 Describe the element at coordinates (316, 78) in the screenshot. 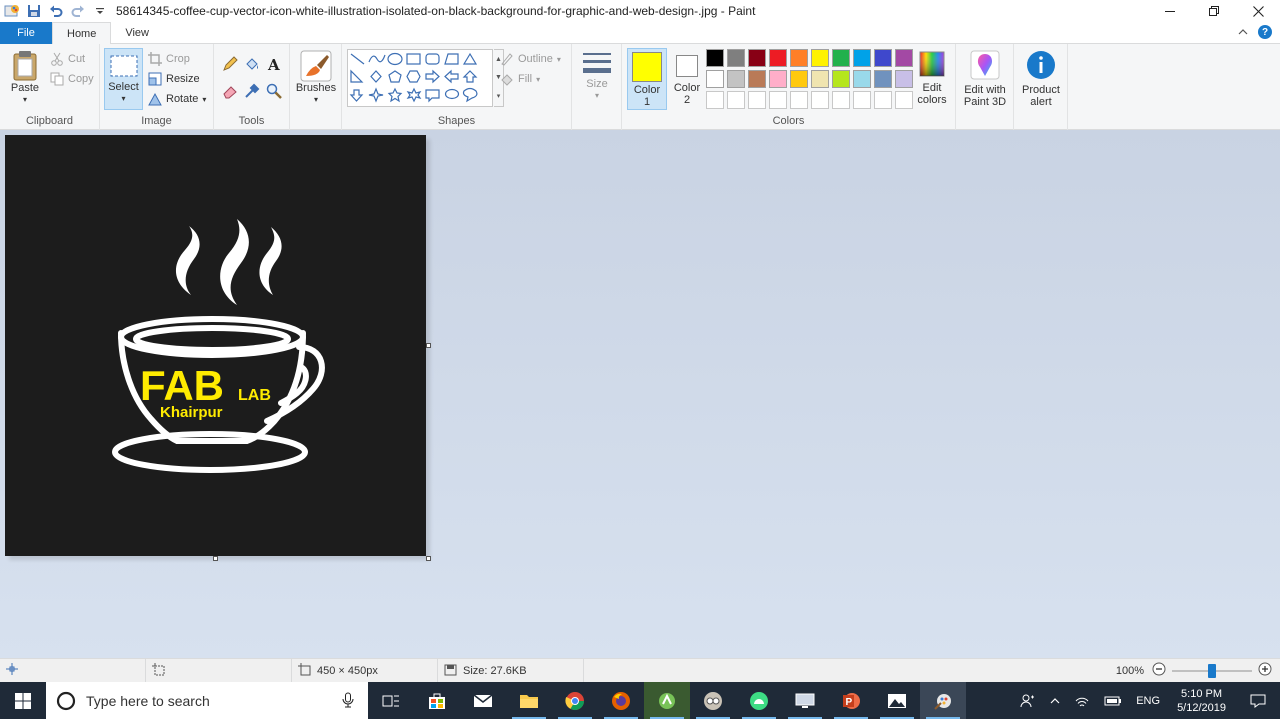

I see `brushes-button: Brushes ▾` at that location.